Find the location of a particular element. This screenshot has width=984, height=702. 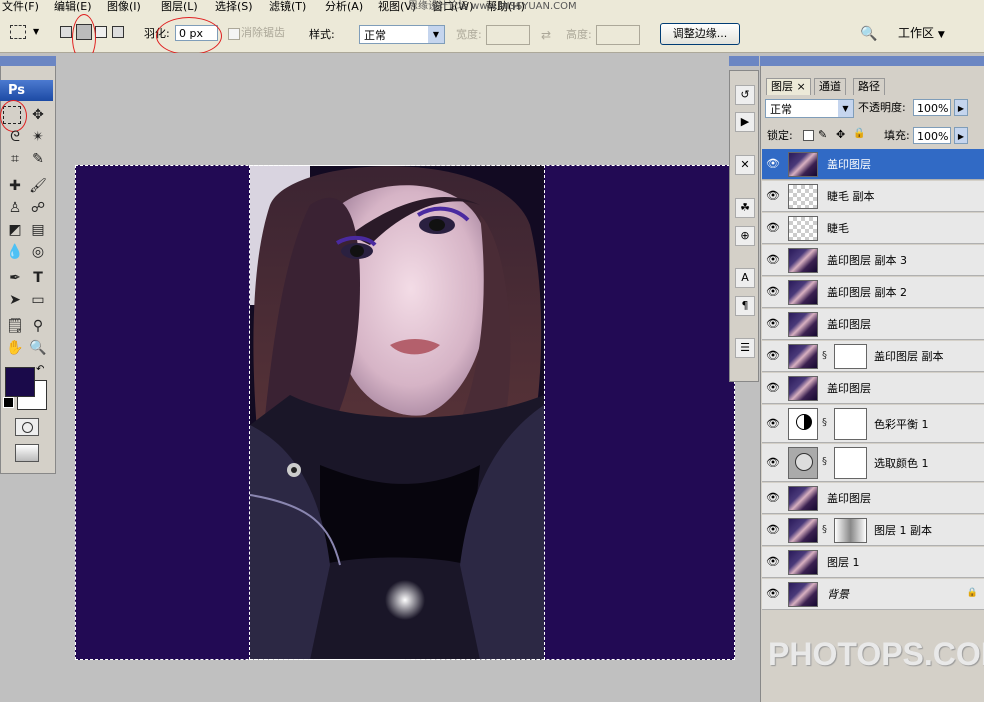

notes-tool-icon: 🗒 is located at coordinates (15, 326).